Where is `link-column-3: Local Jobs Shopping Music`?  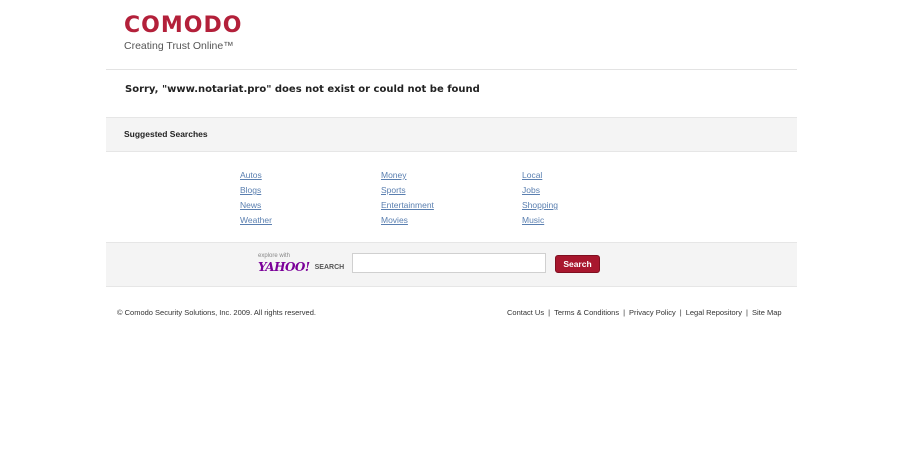 link-column-3: Local Jobs Shopping Music is located at coordinates (540, 198).